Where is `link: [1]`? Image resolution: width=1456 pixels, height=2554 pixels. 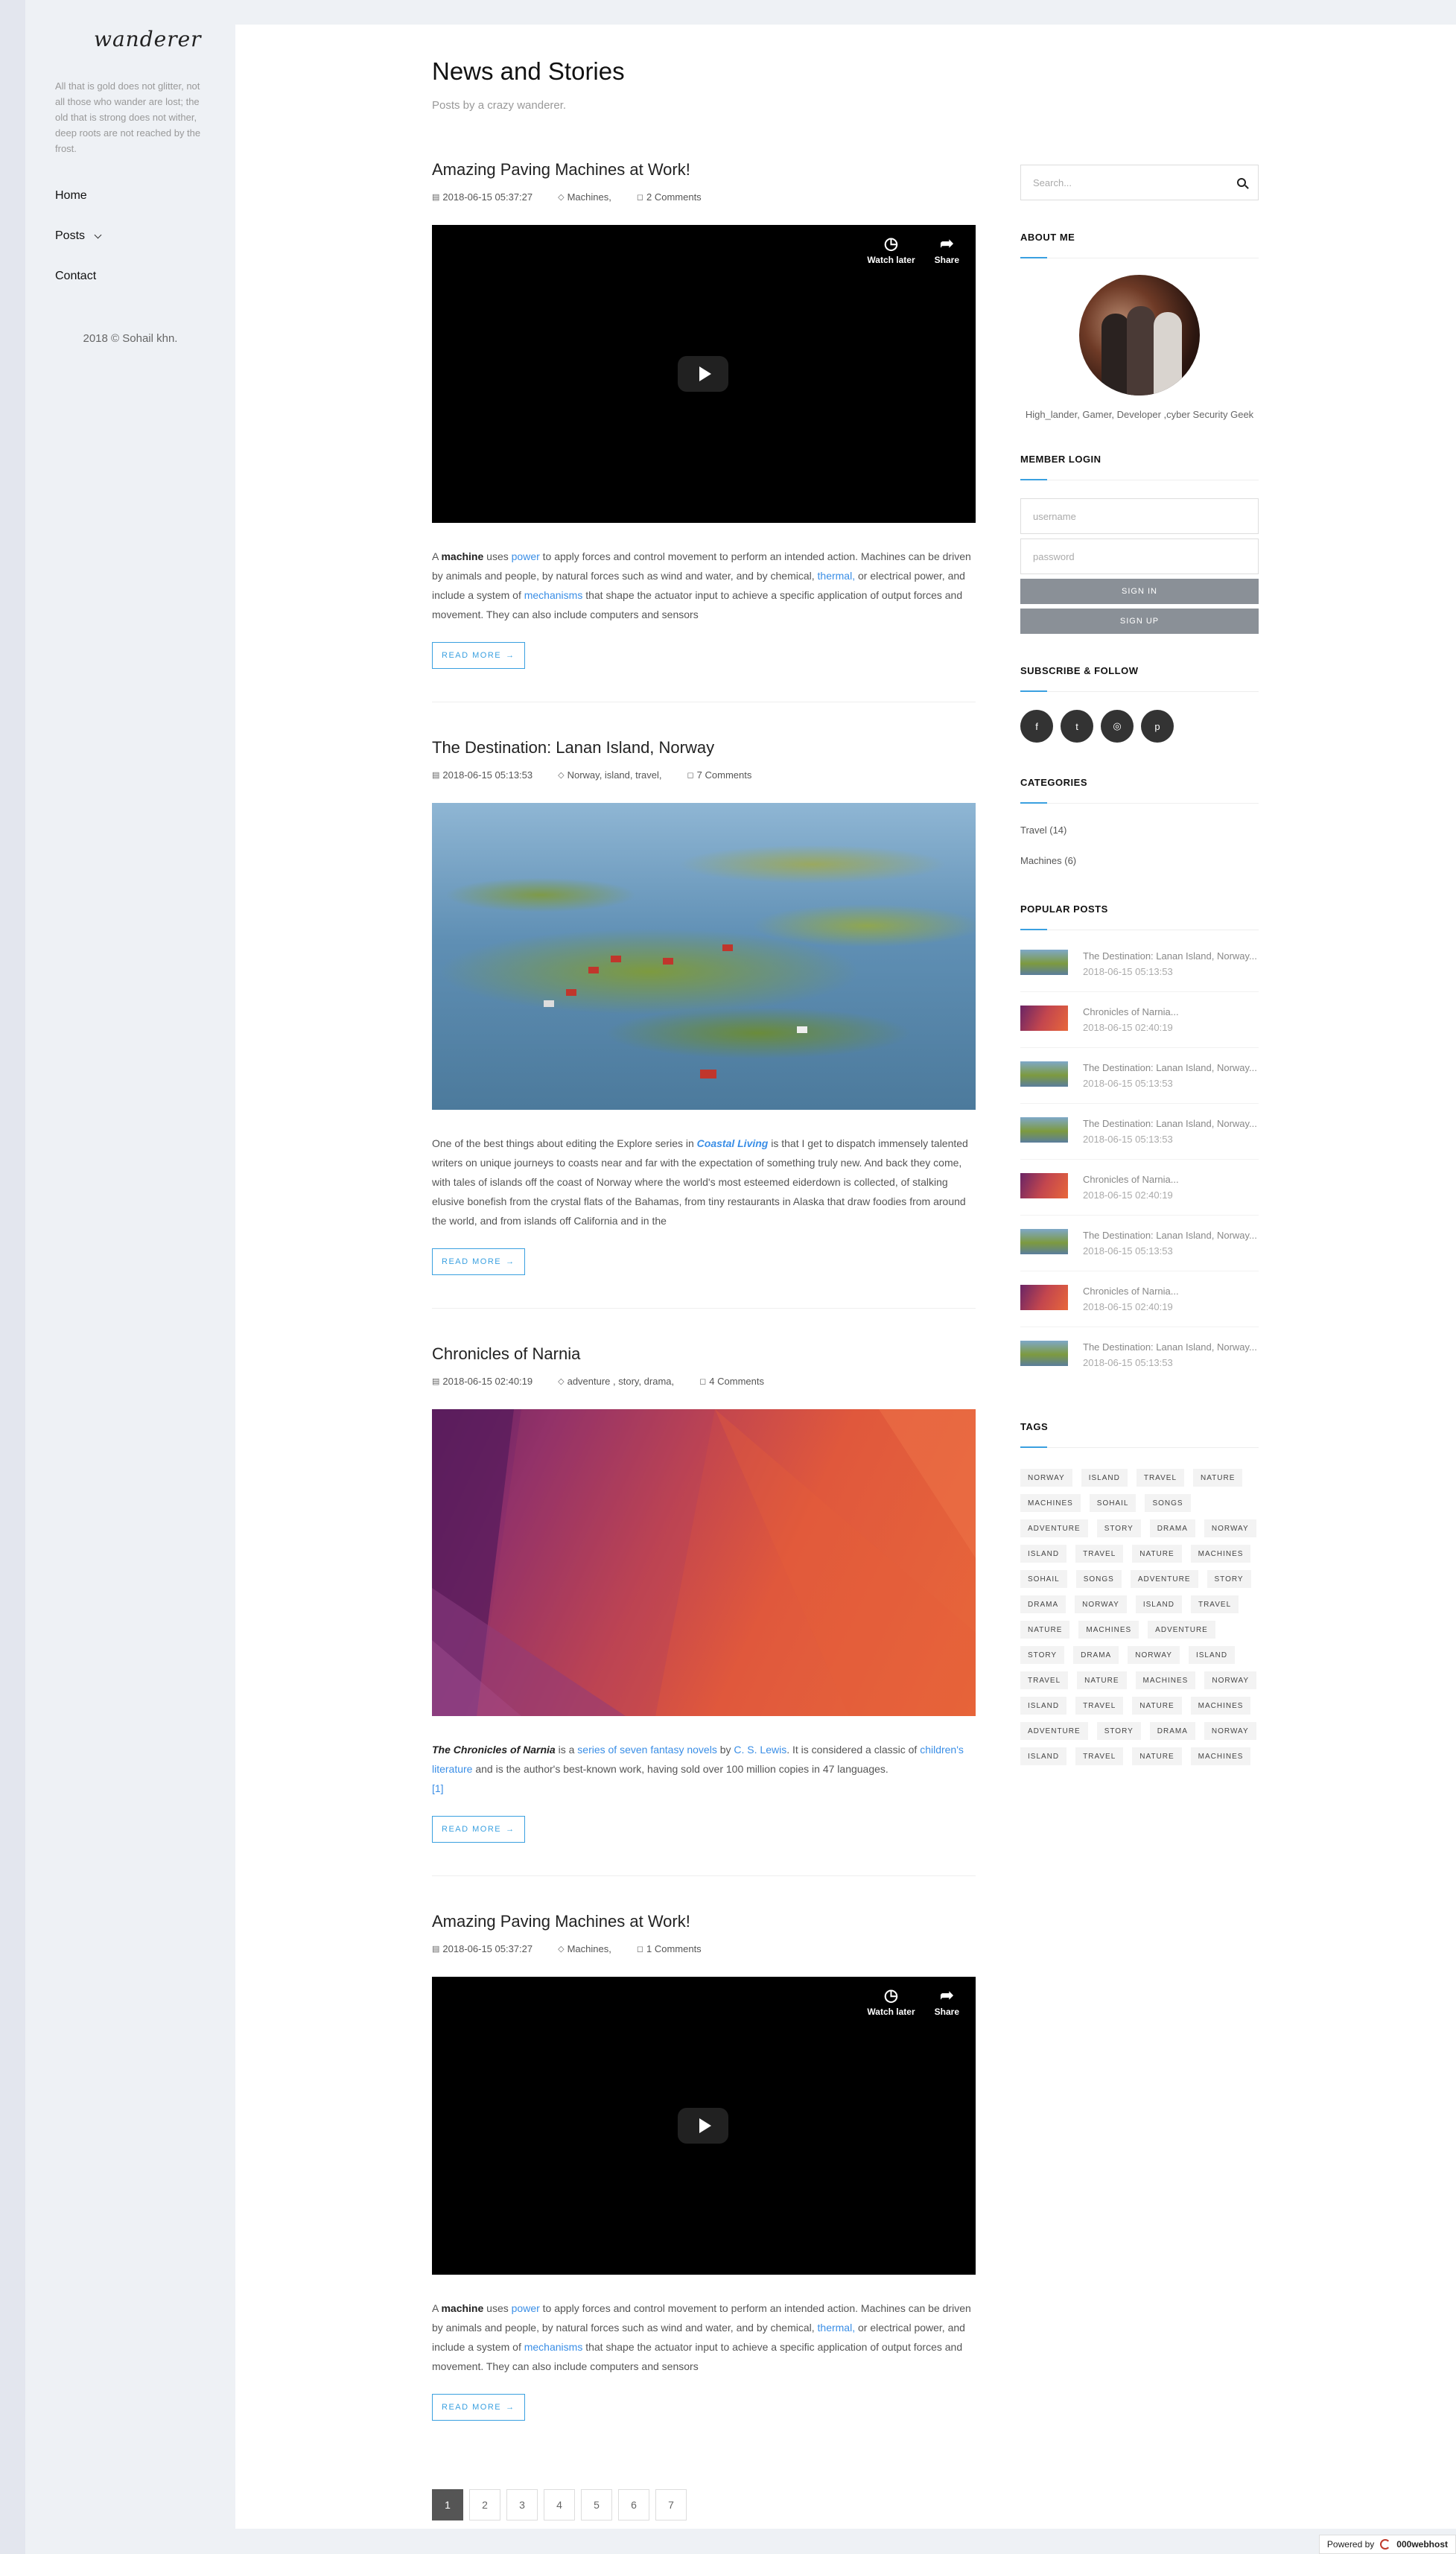
link: [1] is located at coordinates (438, 1788).